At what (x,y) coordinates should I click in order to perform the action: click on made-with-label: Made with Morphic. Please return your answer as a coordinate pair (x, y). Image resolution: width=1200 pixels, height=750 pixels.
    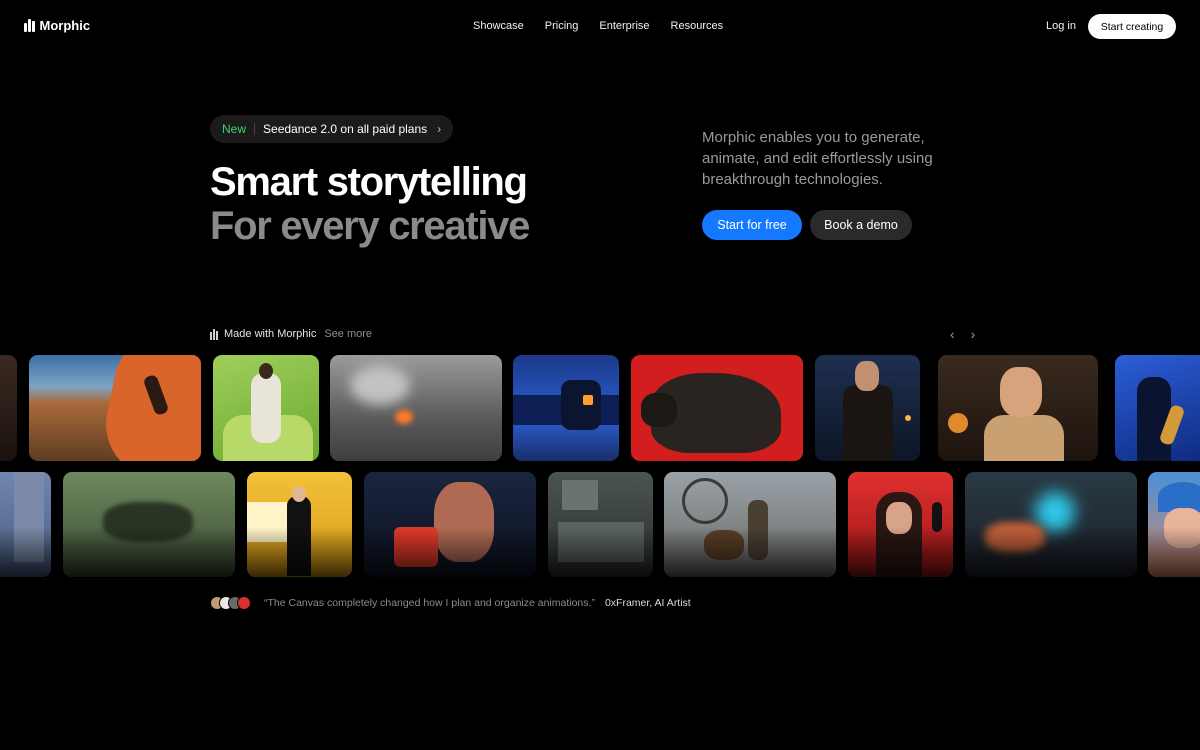
    Looking at the image, I should click on (270, 334).